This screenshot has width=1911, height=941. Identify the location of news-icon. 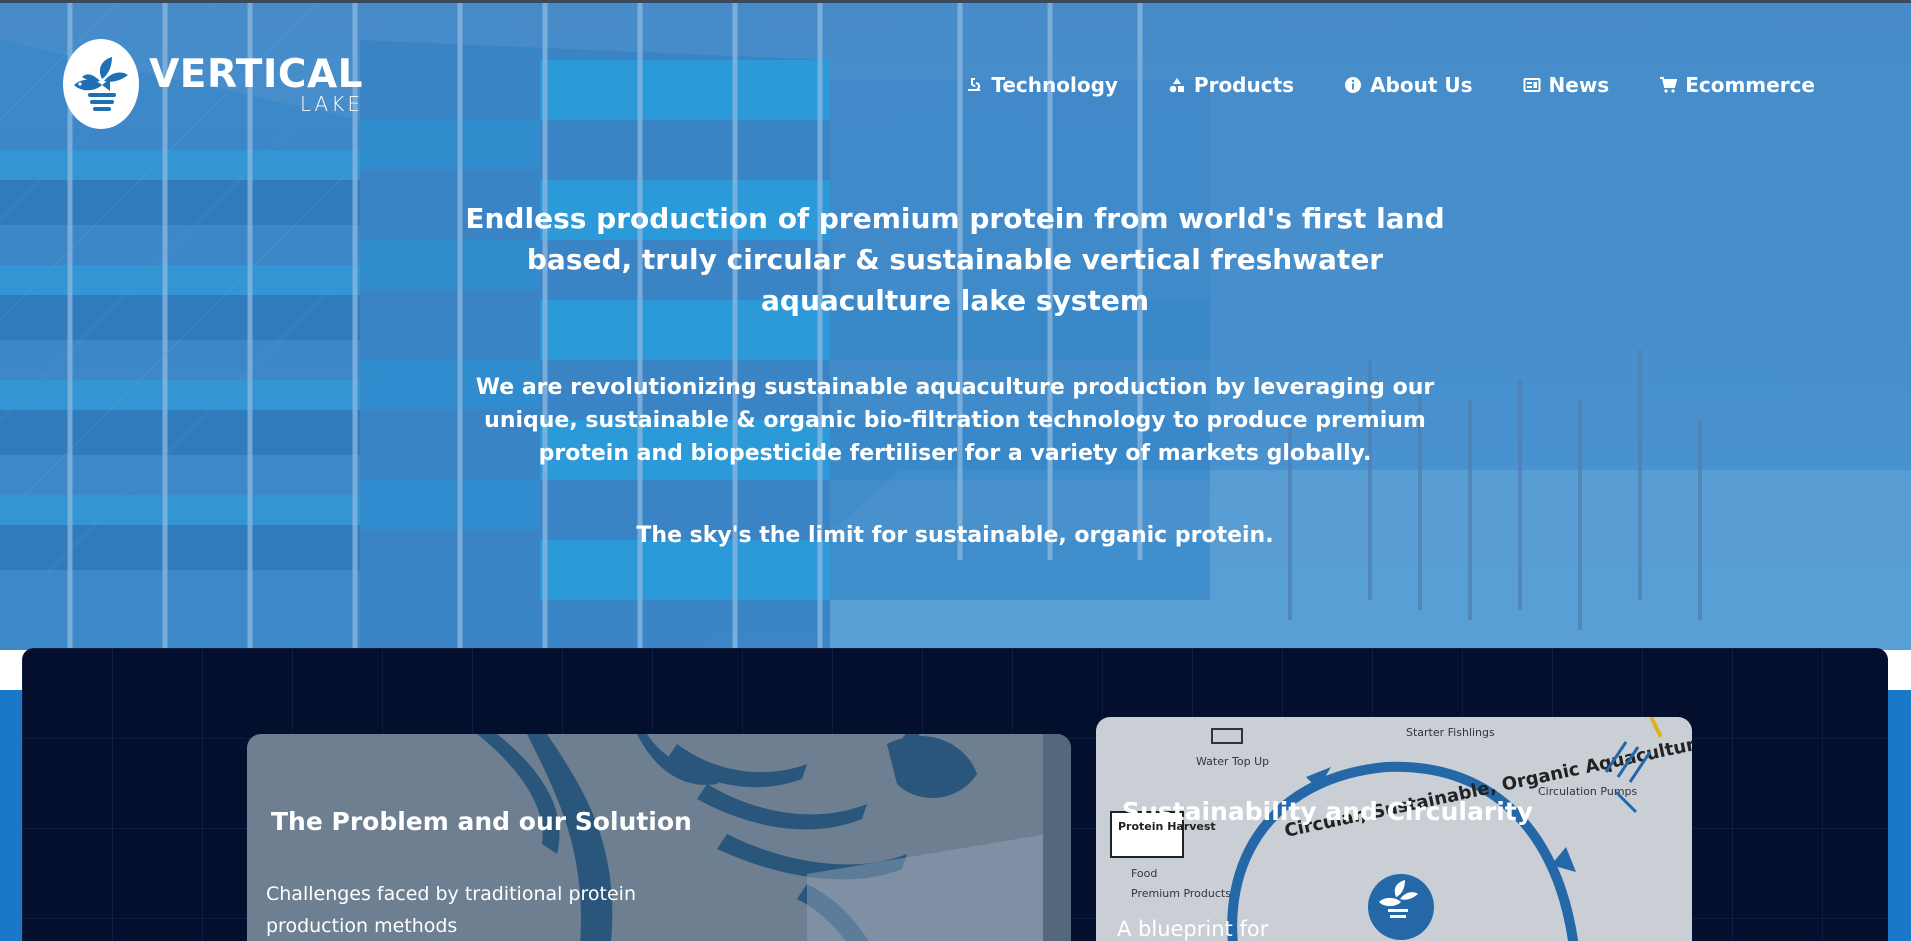
(1532, 85).